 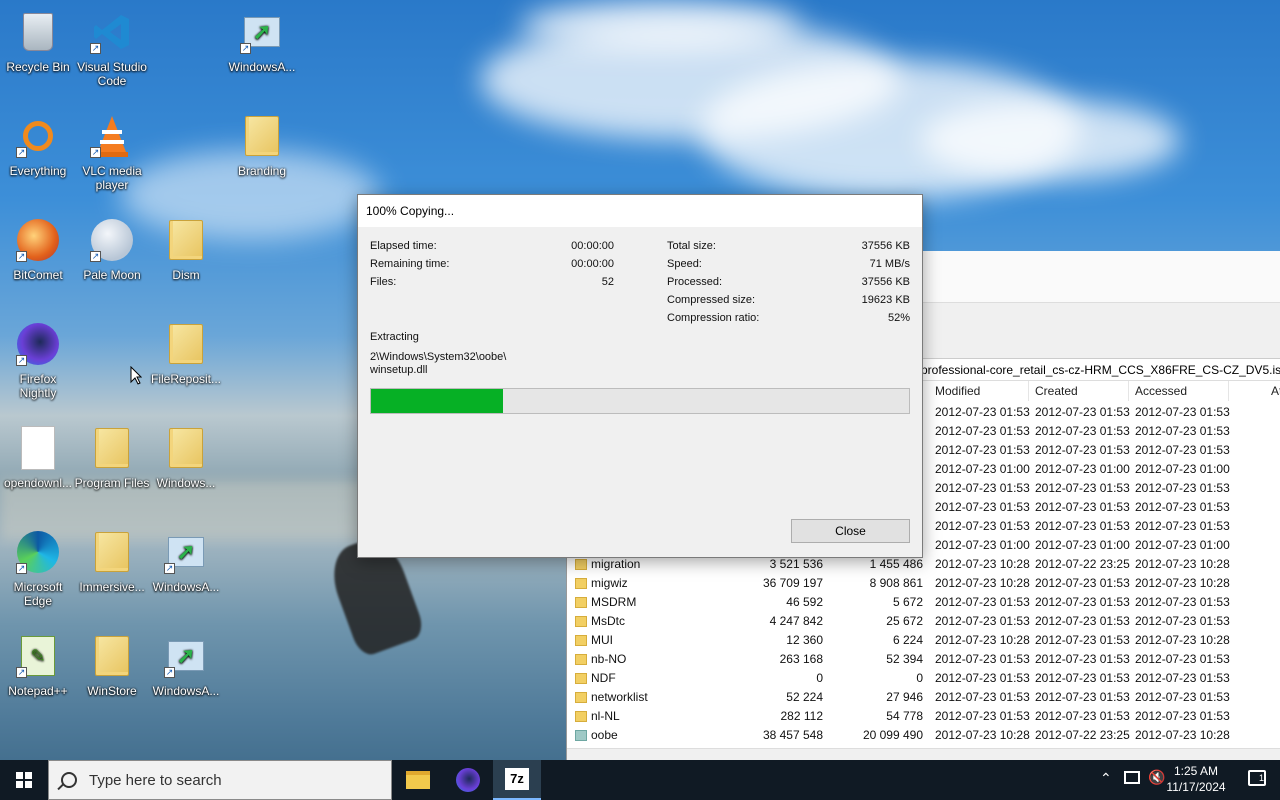 What do you see at coordinates (38, 145) in the screenshot?
I see `everything-shortcut: ↗ Everything` at bounding box center [38, 145].